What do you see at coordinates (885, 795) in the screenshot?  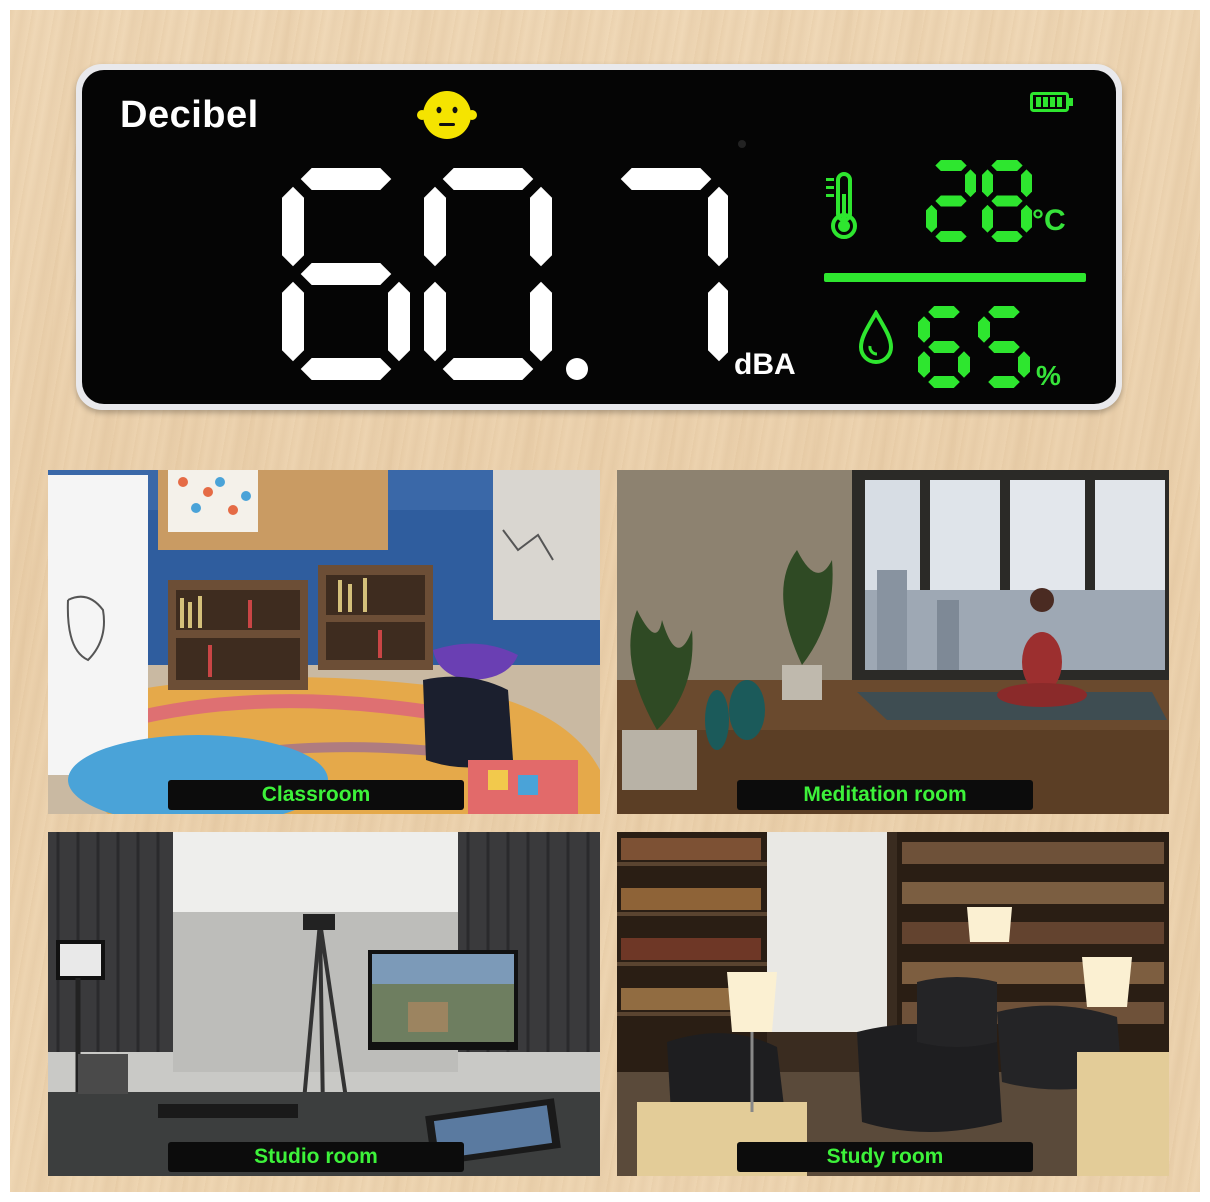 I see `meditation-caption: Meditation room` at bounding box center [885, 795].